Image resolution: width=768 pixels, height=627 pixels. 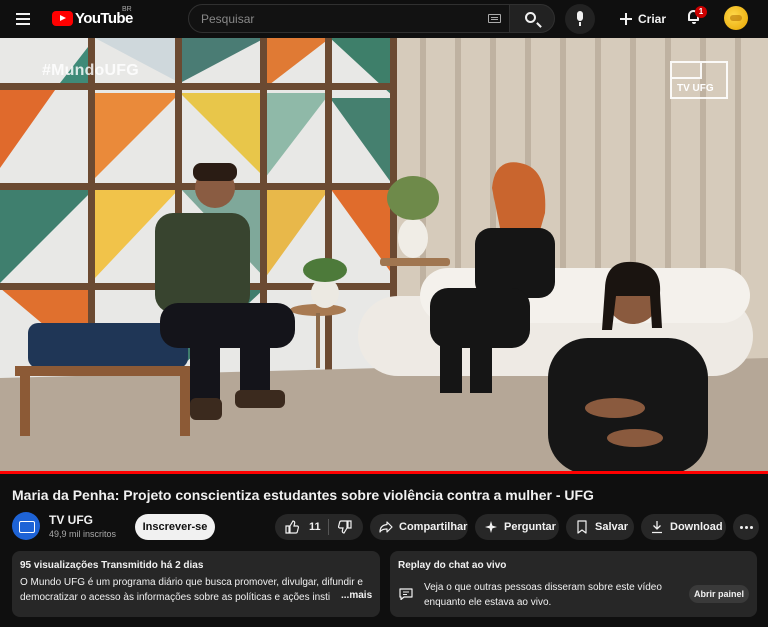 What do you see at coordinates (657, 527) in the screenshot?
I see `download-icon` at bounding box center [657, 527].